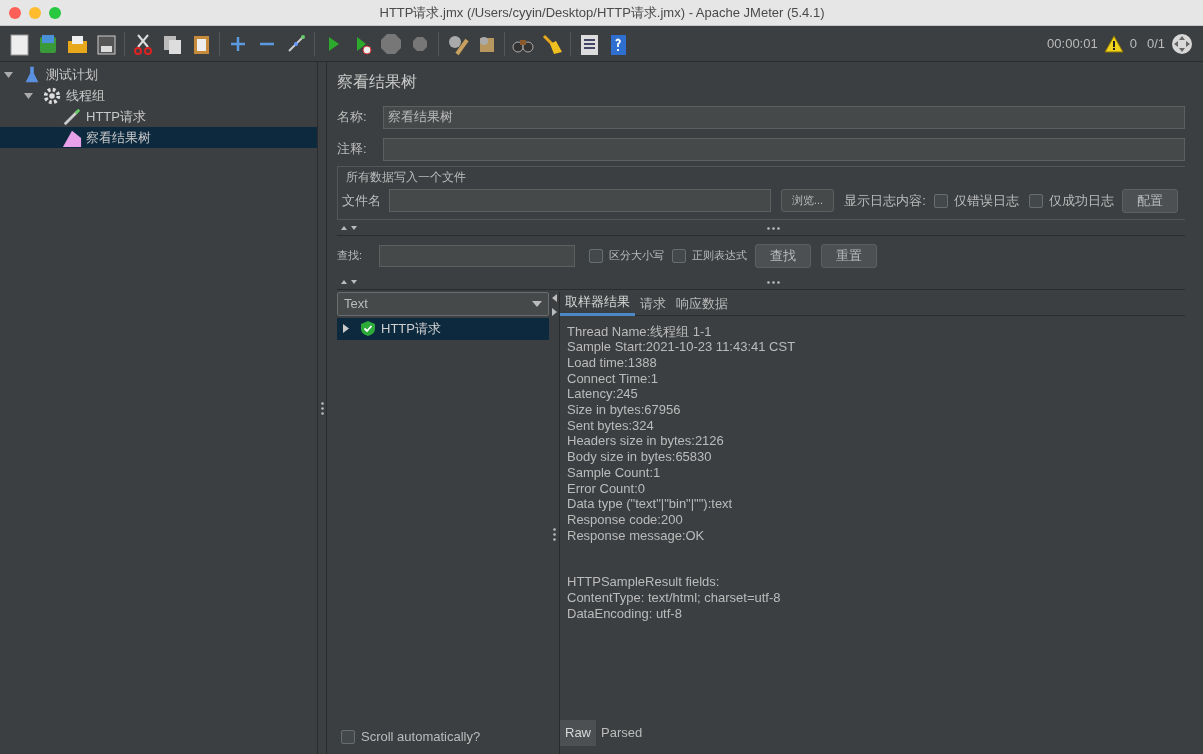 The image size is (1203, 754). I want to click on find-button: 查找, so click(783, 255).